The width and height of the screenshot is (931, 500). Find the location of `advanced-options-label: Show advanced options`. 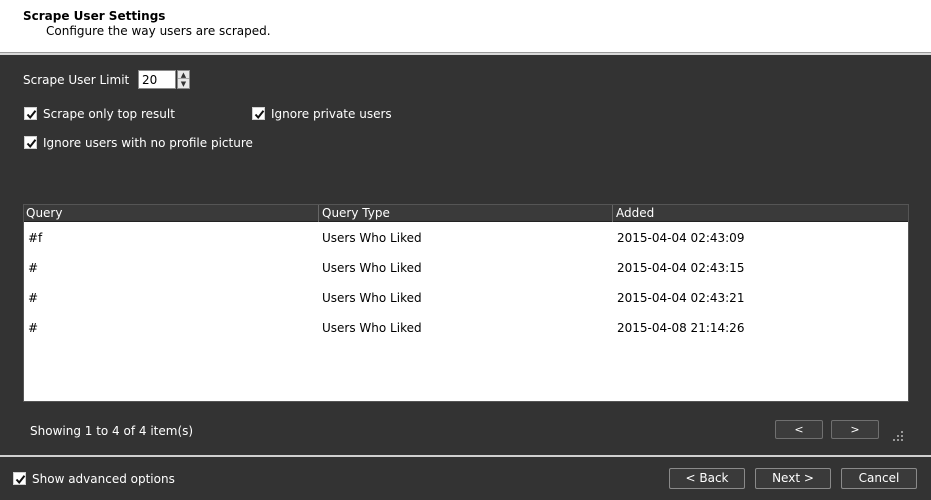

advanced-options-label: Show advanced options is located at coordinates (103, 479).